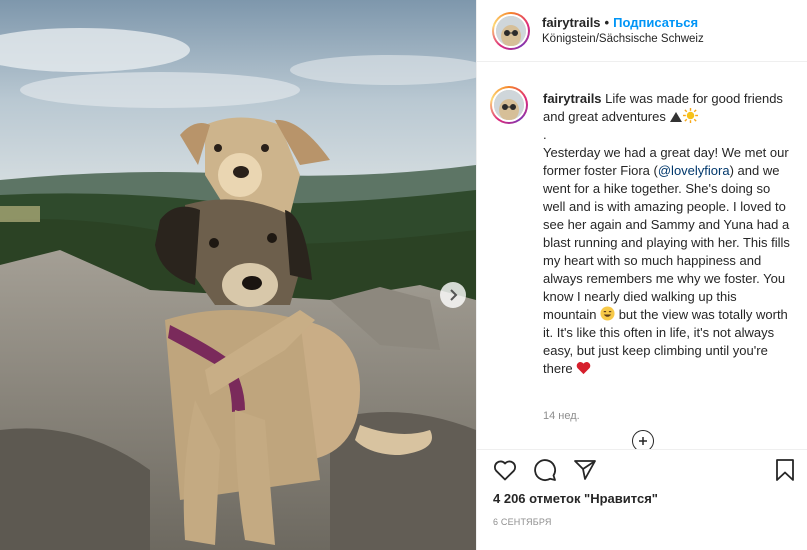  What do you see at coordinates (522, 522) in the screenshot?
I see `post-date: 6 СЕНТЯБРЯ` at bounding box center [522, 522].